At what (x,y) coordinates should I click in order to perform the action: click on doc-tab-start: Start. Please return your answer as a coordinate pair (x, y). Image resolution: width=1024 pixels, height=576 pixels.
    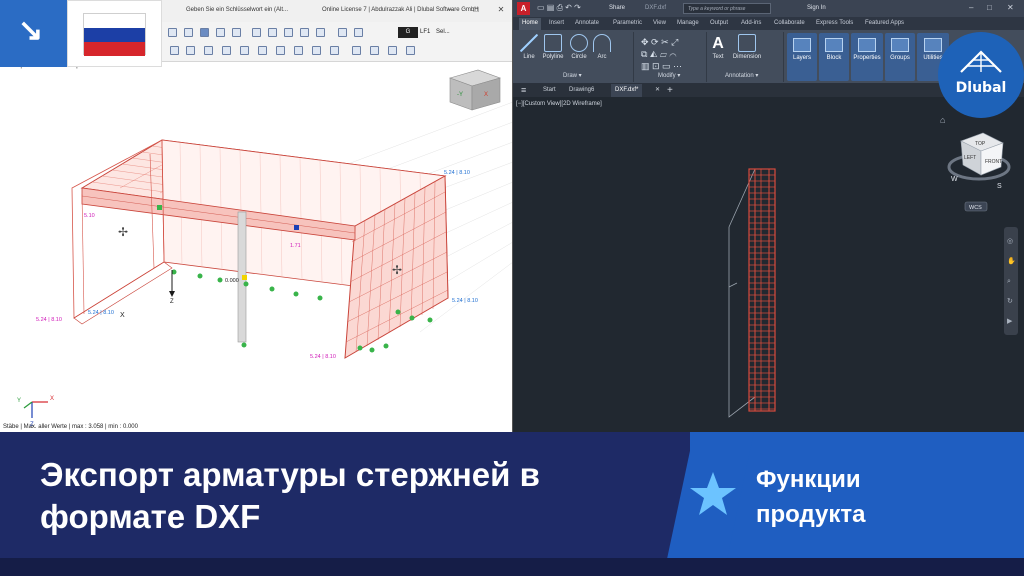
    Looking at the image, I should click on (549, 90).